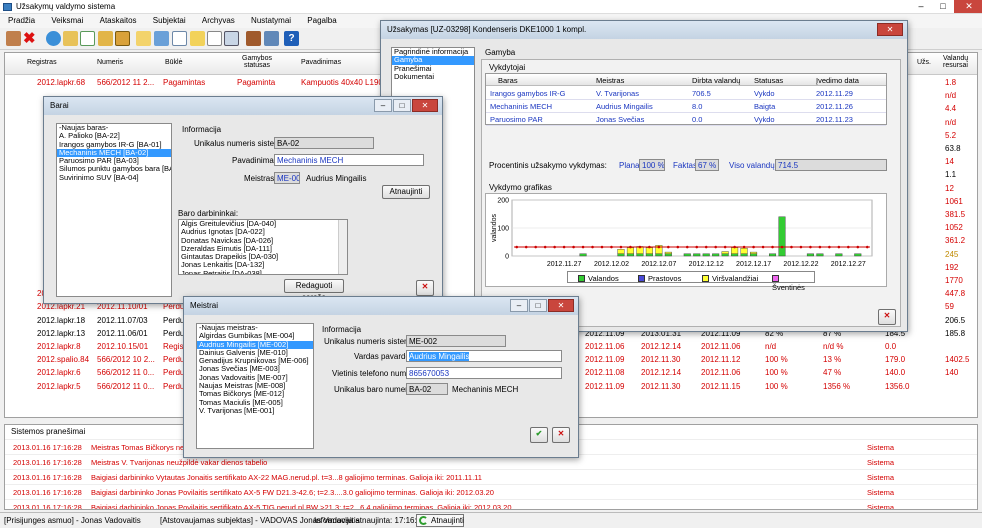  What do you see at coordinates (539, 435) in the screenshot?
I see `meistrai-ok-button: ✔` at bounding box center [539, 435].